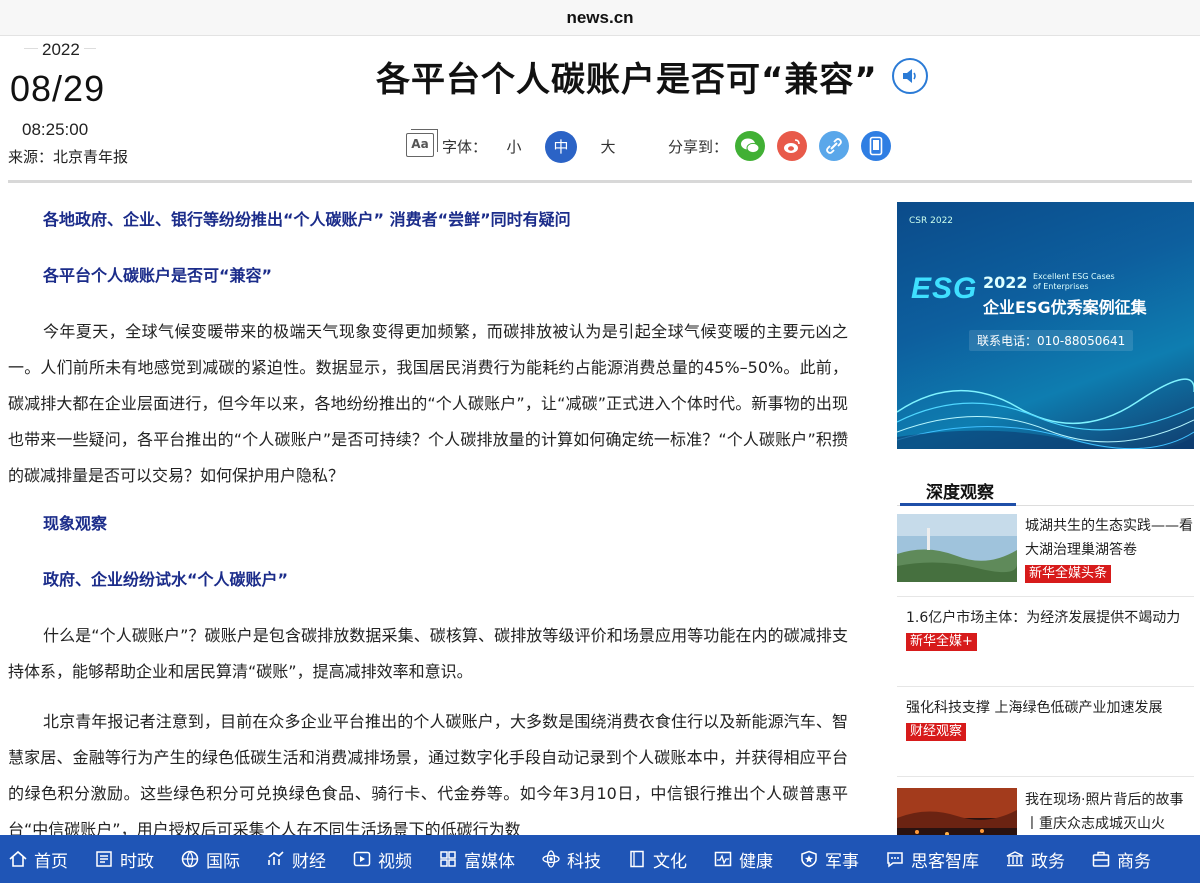 The height and width of the screenshot is (883, 1200). I want to click on nav-label: 国际, so click(223, 861).